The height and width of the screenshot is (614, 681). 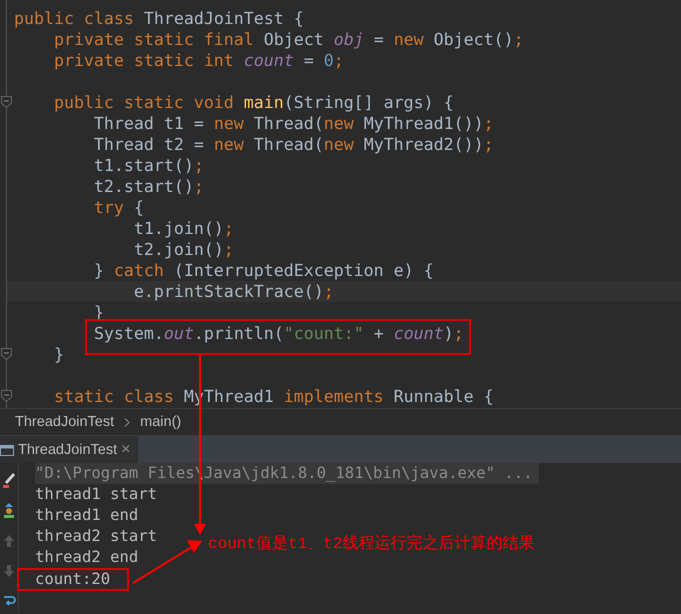 What do you see at coordinates (64, 422) in the screenshot?
I see `breadcrumb: ThreadJoinTest` at bounding box center [64, 422].